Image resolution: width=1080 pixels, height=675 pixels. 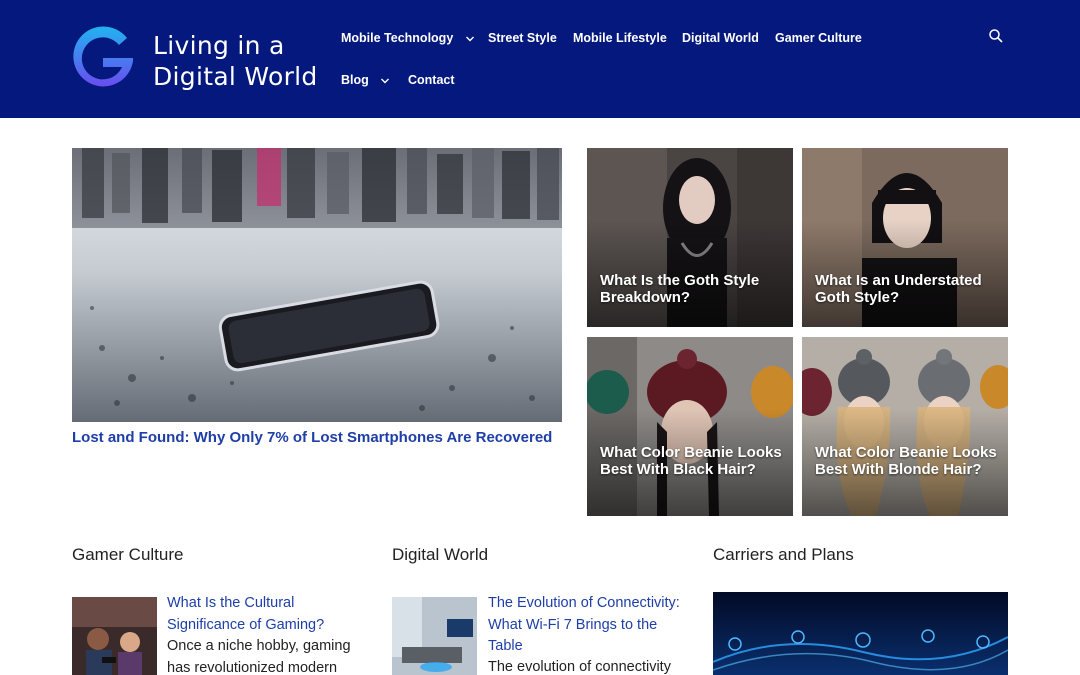 I want to click on section-heading-digital-world: Digital World, so click(x=440, y=554).